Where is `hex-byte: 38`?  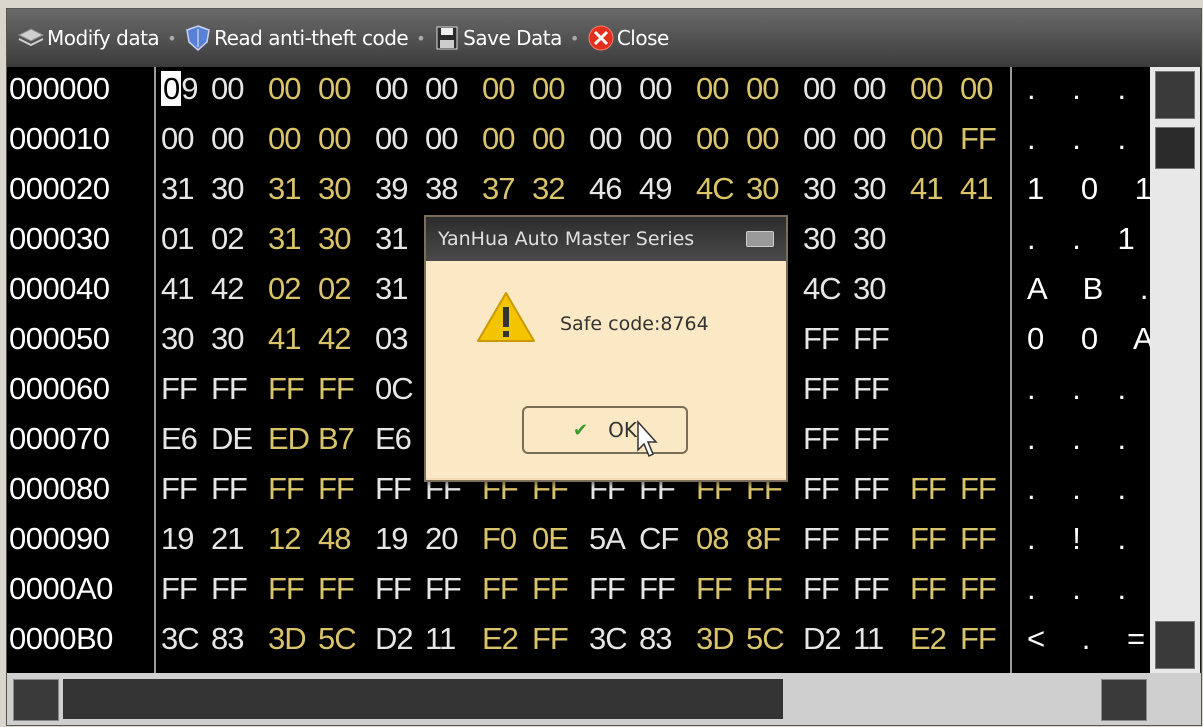 hex-byte: 38 is located at coordinates (441, 189).